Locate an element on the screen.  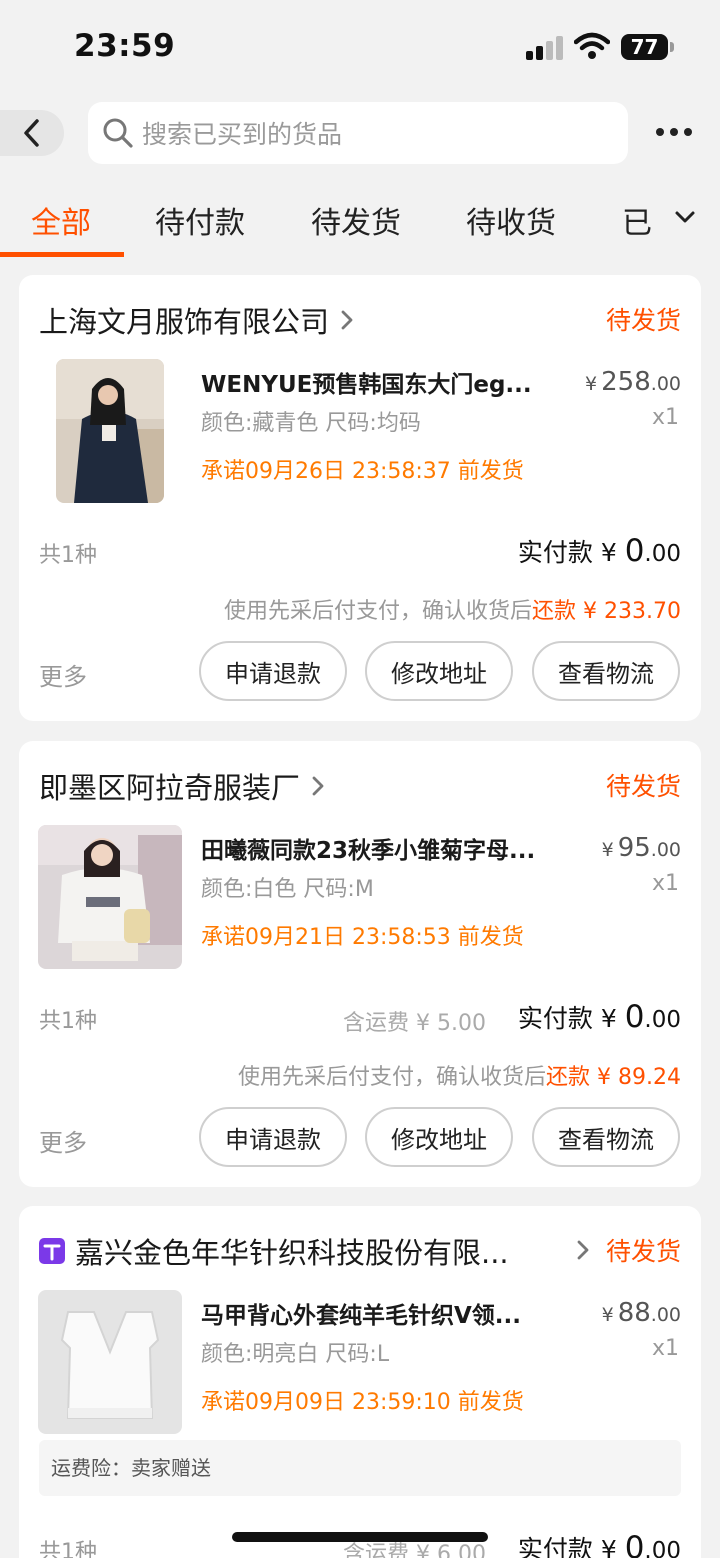
product-price: ¥258.00 is located at coordinates (633, 382).